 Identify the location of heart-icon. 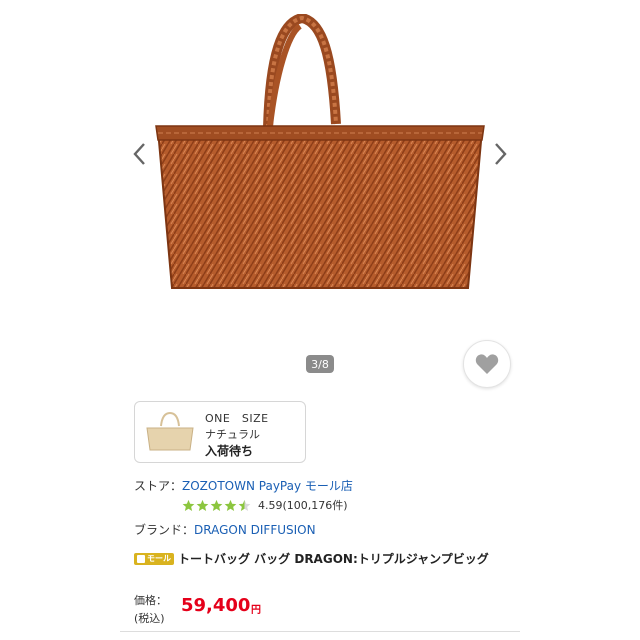
(487, 364).